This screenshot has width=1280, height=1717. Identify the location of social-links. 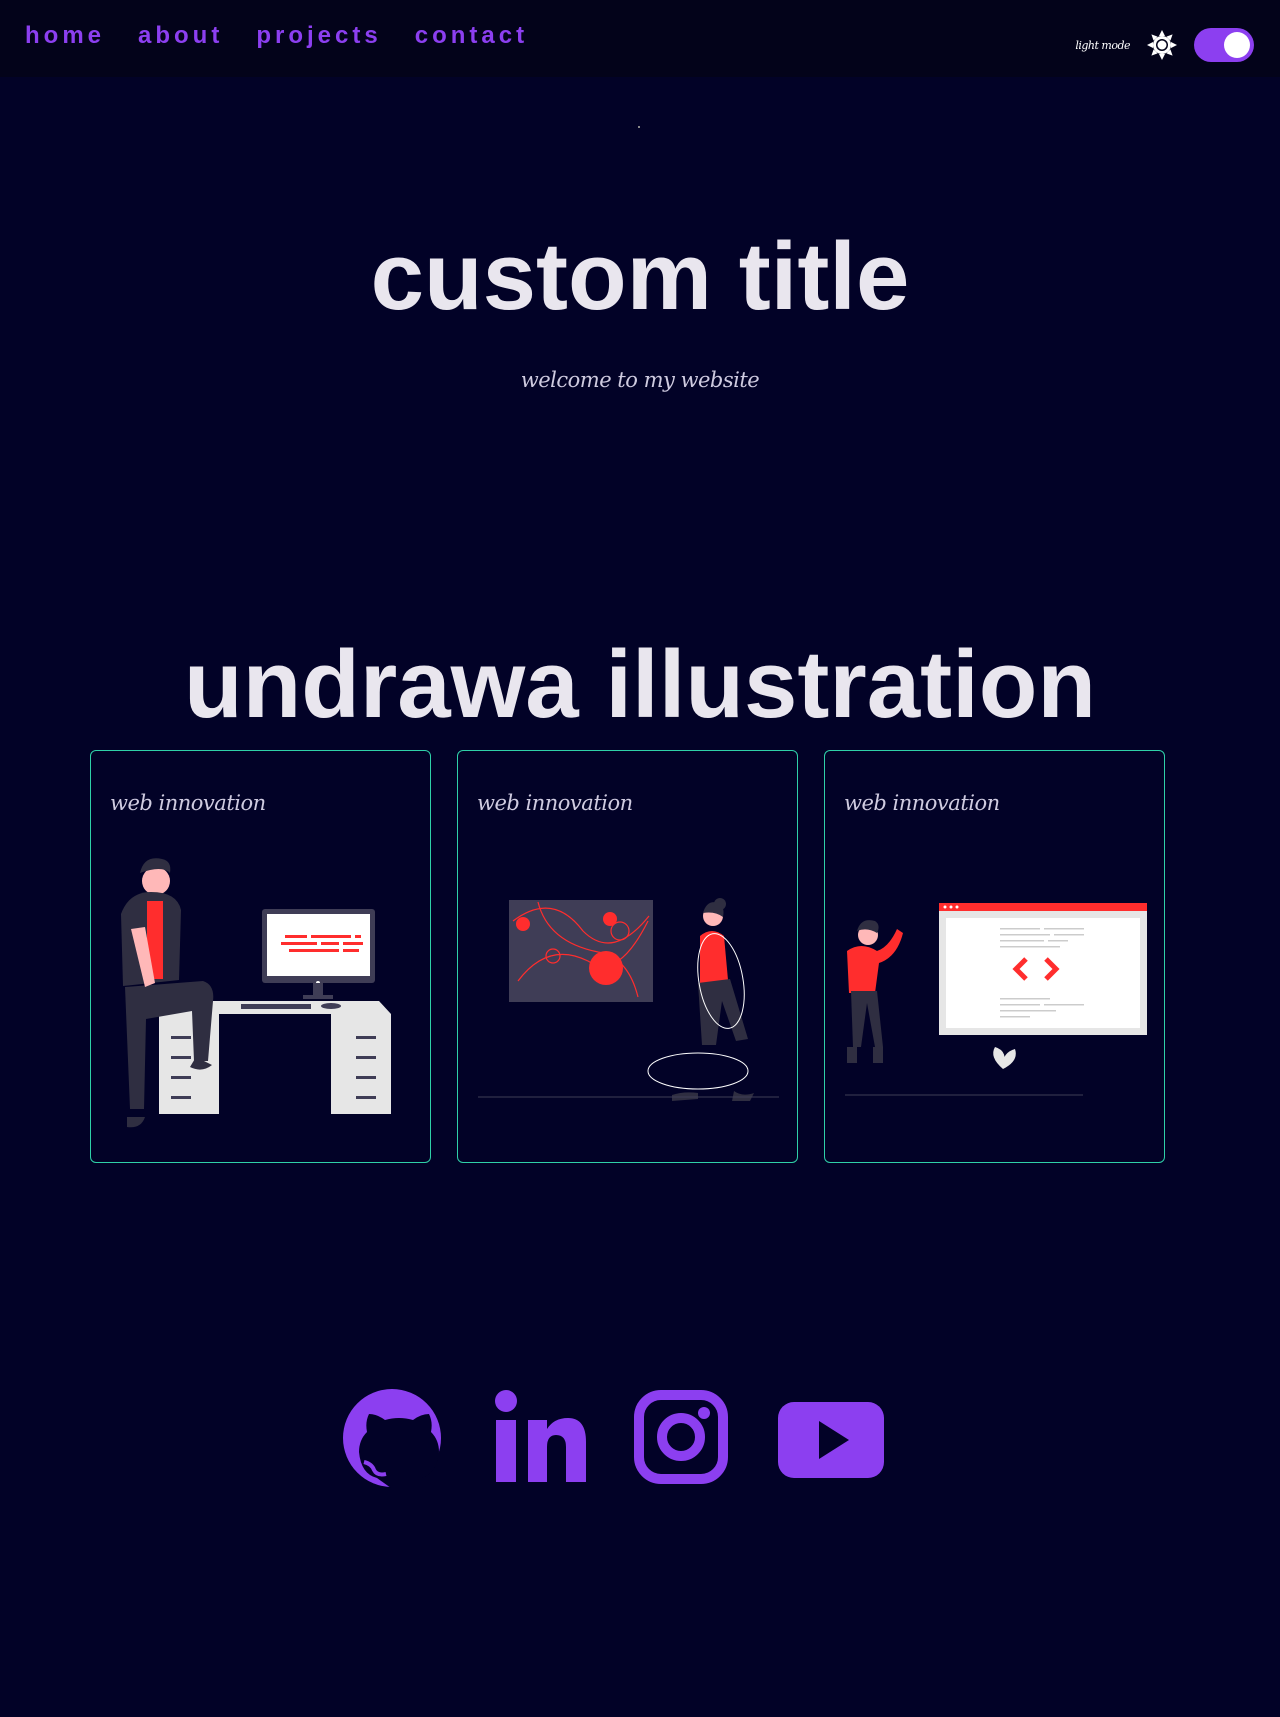
(620, 1438).